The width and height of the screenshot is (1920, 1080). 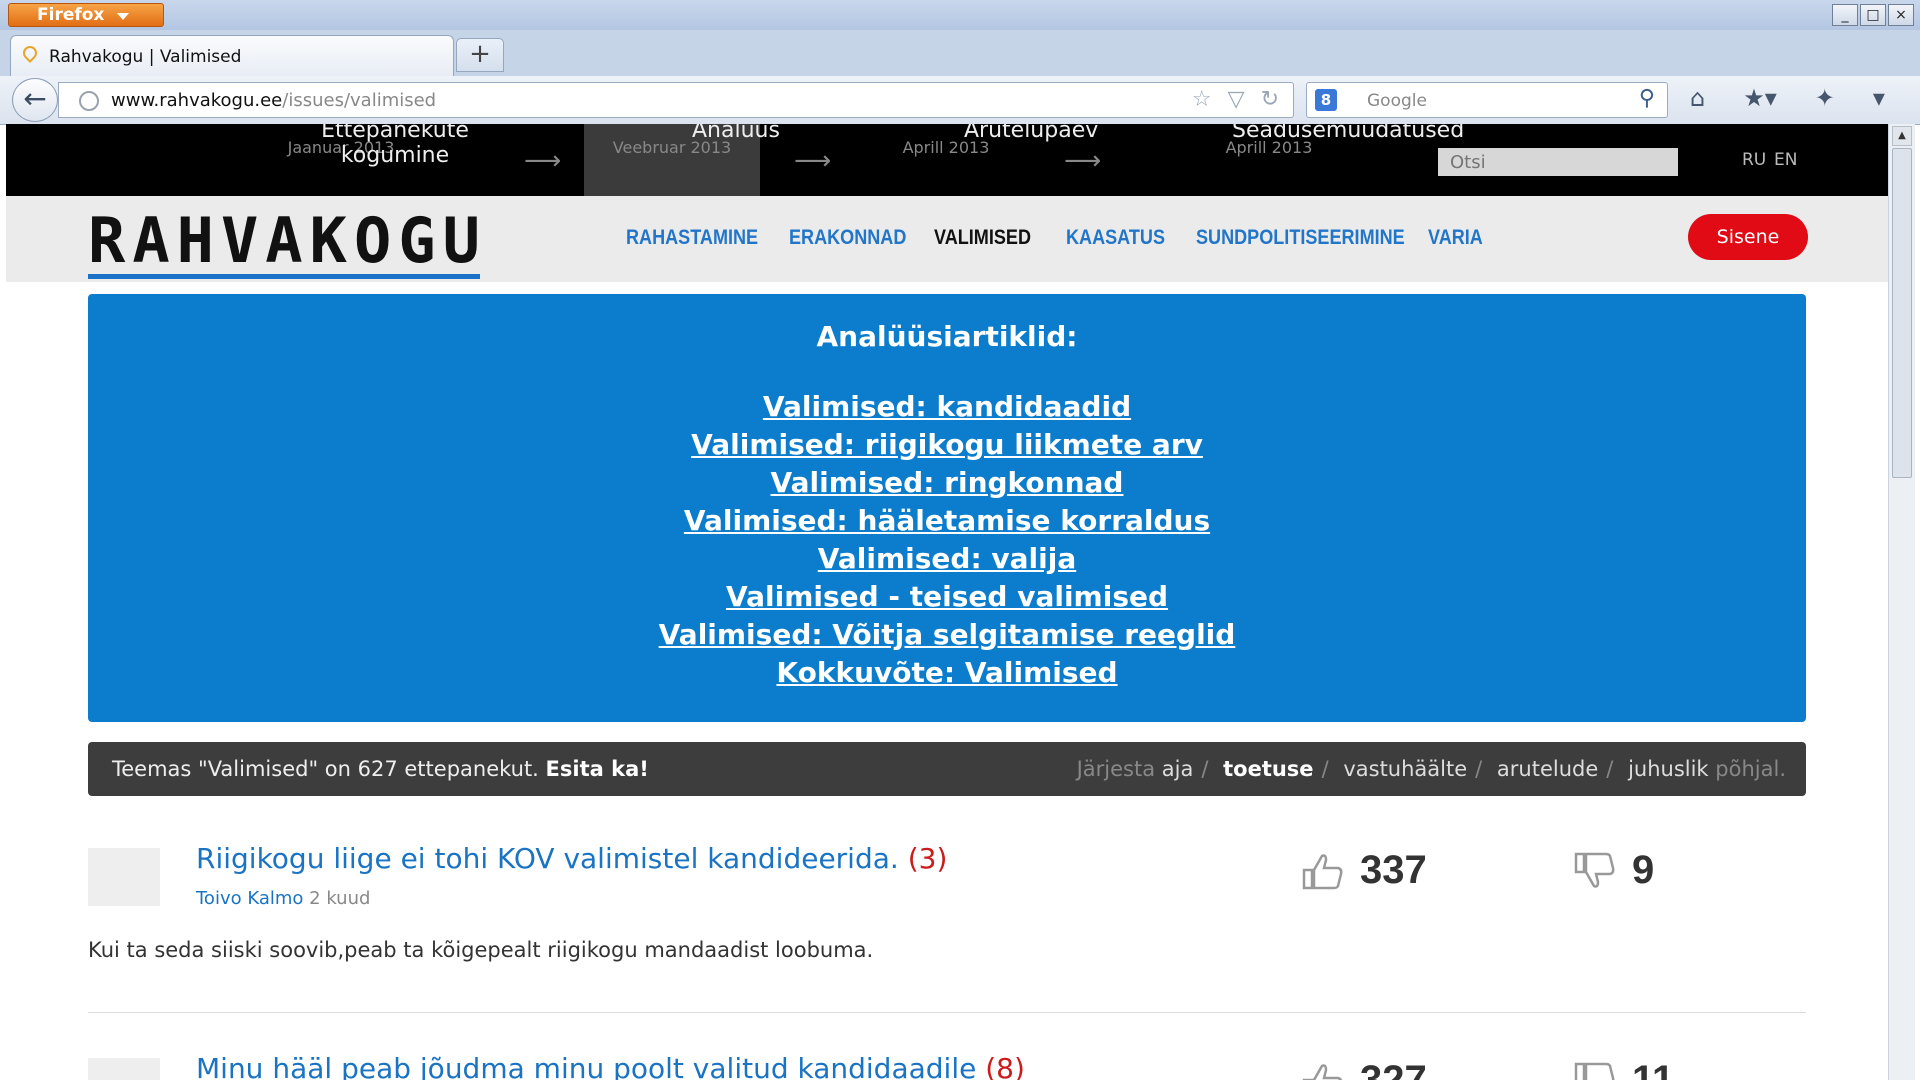 I want to click on search-placeholder: Google, so click(x=1397, y=101).